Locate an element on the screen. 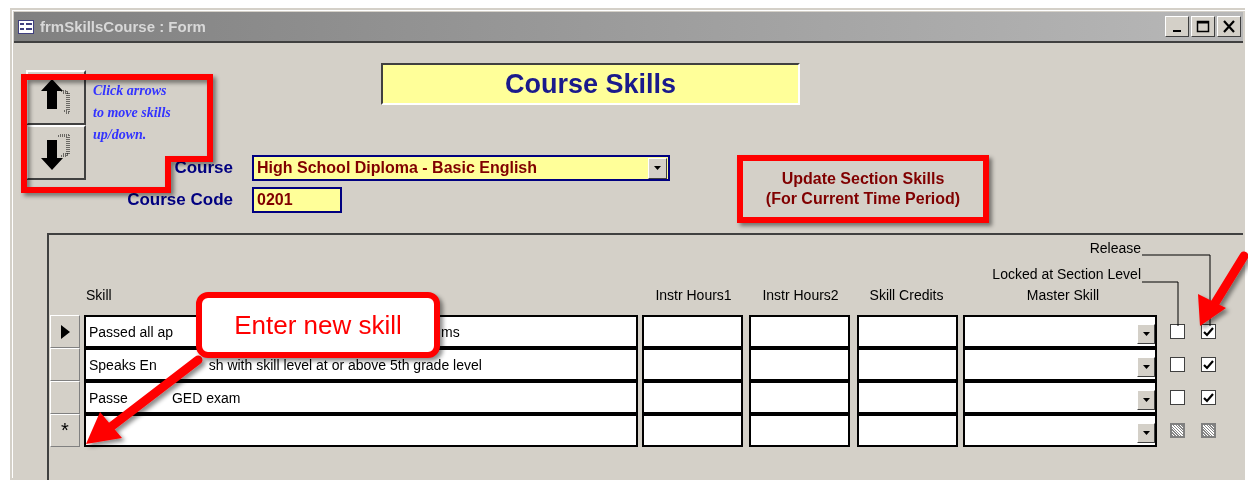  move-down-button is located at coordinates (56, 152).